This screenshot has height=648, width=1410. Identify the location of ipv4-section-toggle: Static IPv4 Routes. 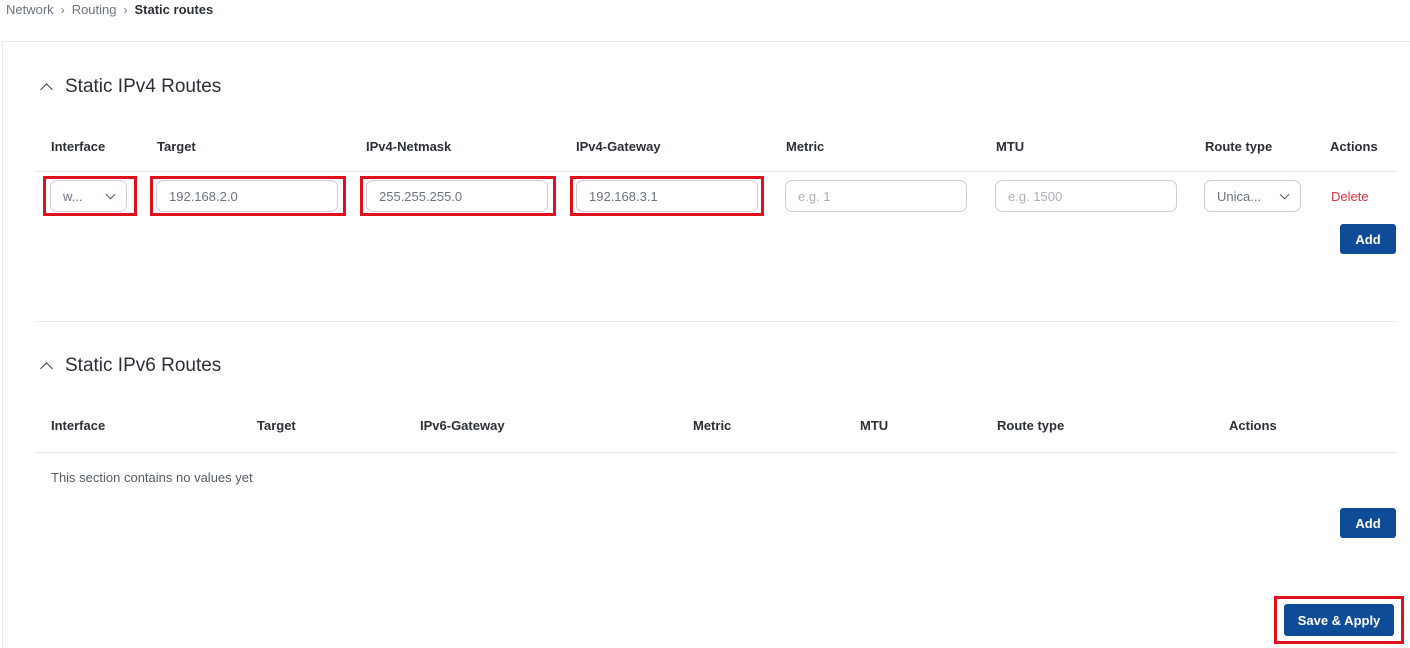
(131, 87).